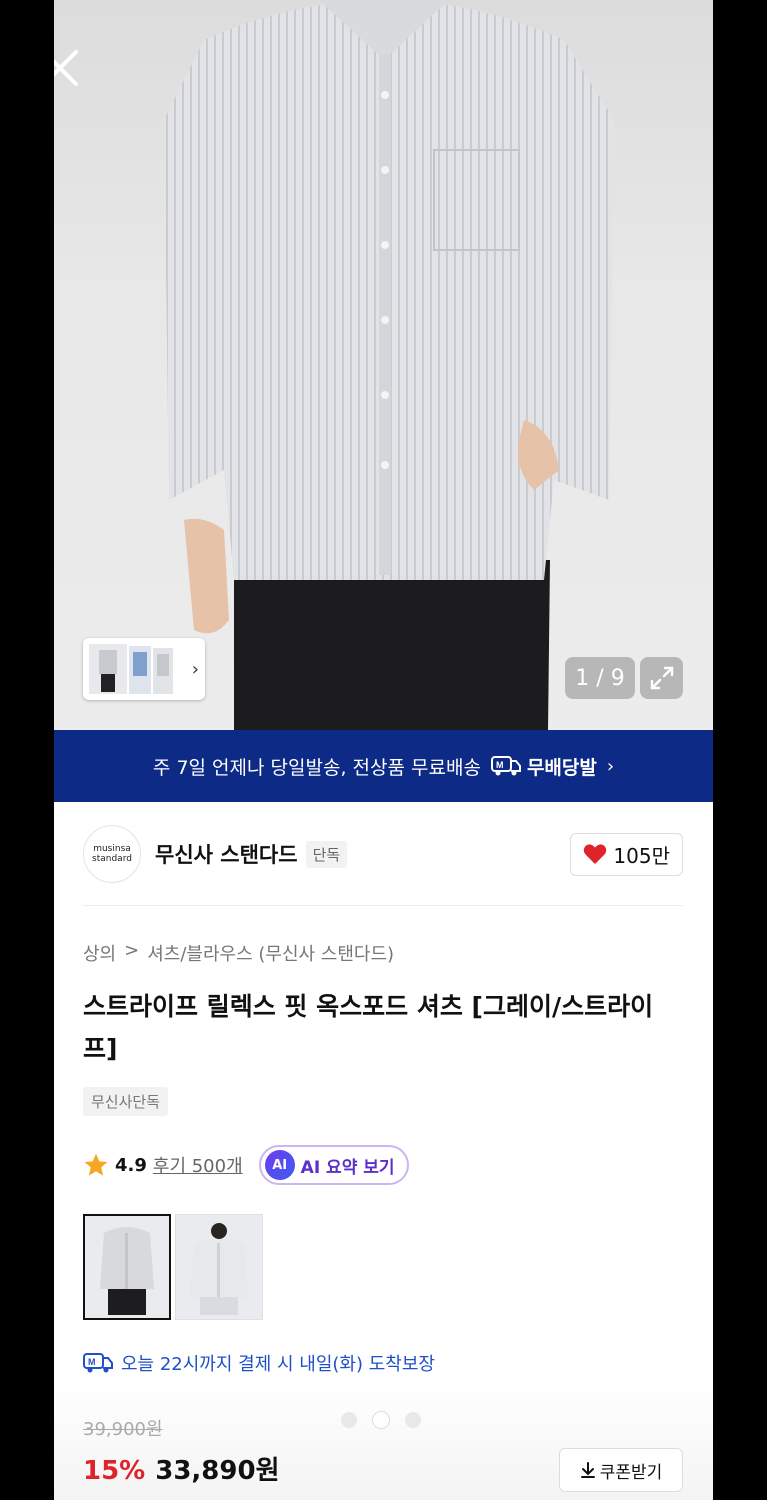  Describe the element at coordinates (278, 1364) in the screenshot. I see `delivery-text: 오늘 22시까지 결제 시 내일(화) 도착보장` at that location.